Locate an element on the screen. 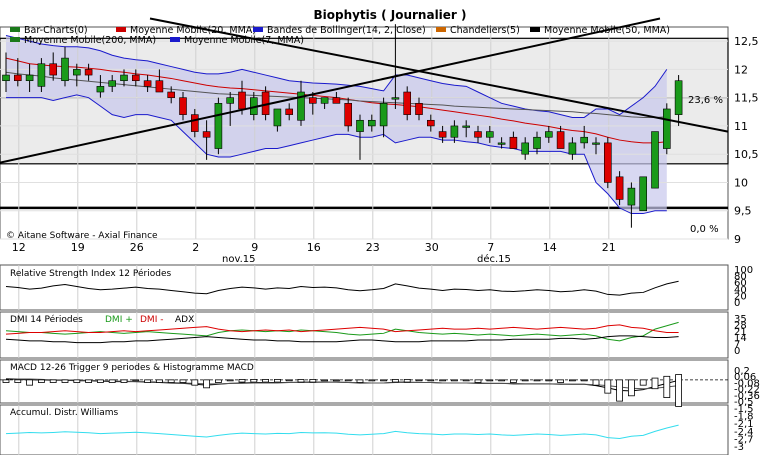  legend-label: Chandeliers(5) is located at coordinates (485, 30).